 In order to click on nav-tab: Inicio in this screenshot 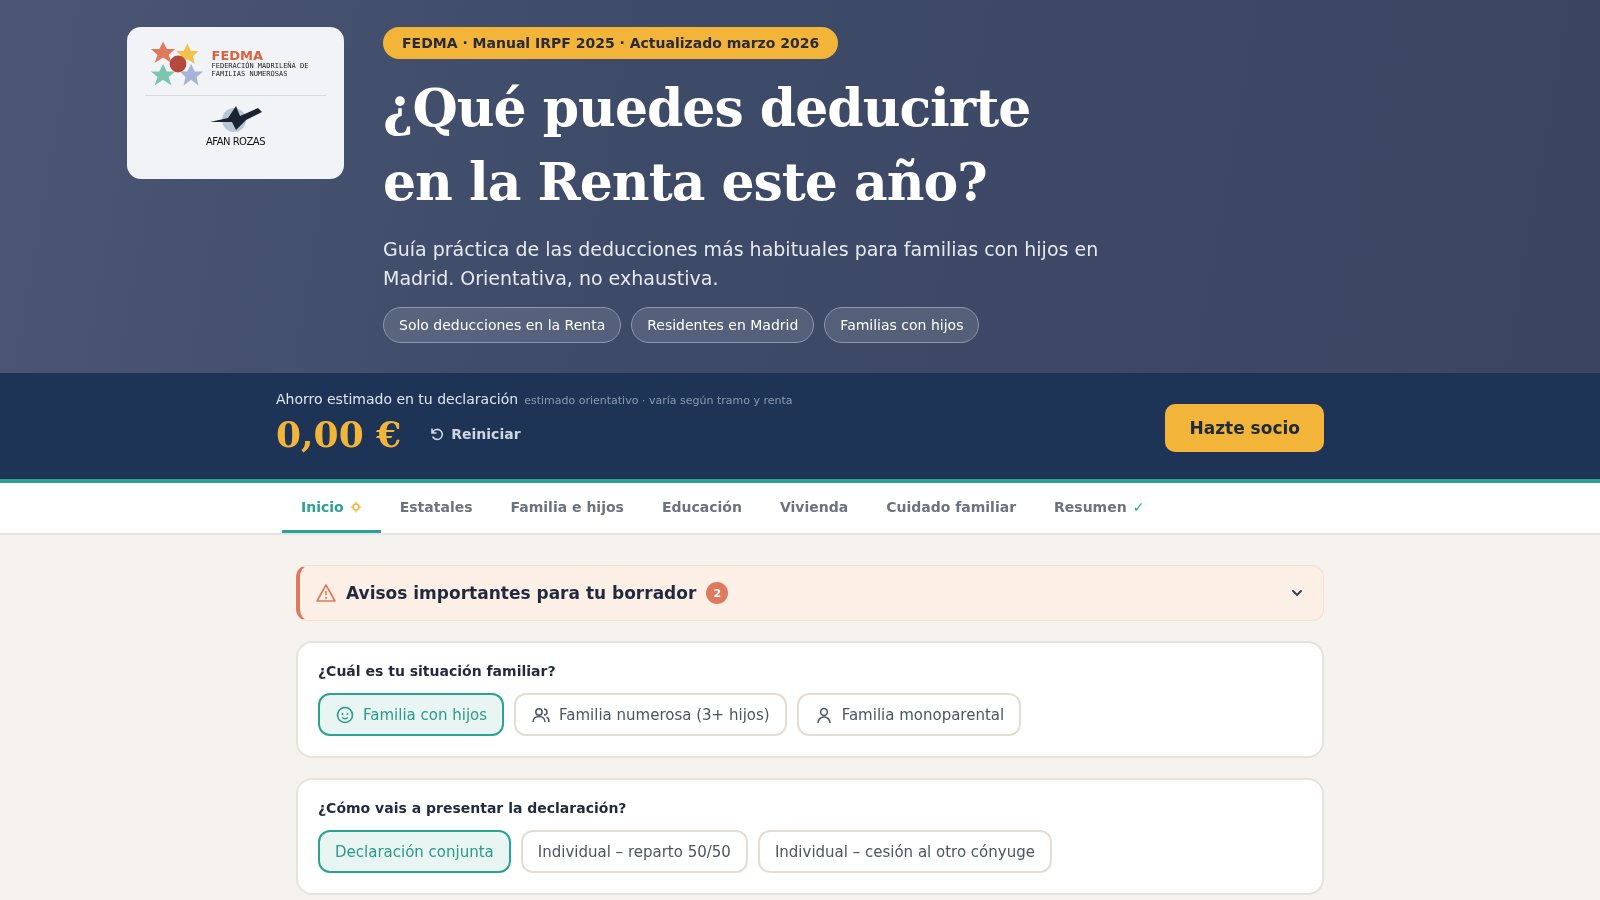, I will do `click(331, 508)`.